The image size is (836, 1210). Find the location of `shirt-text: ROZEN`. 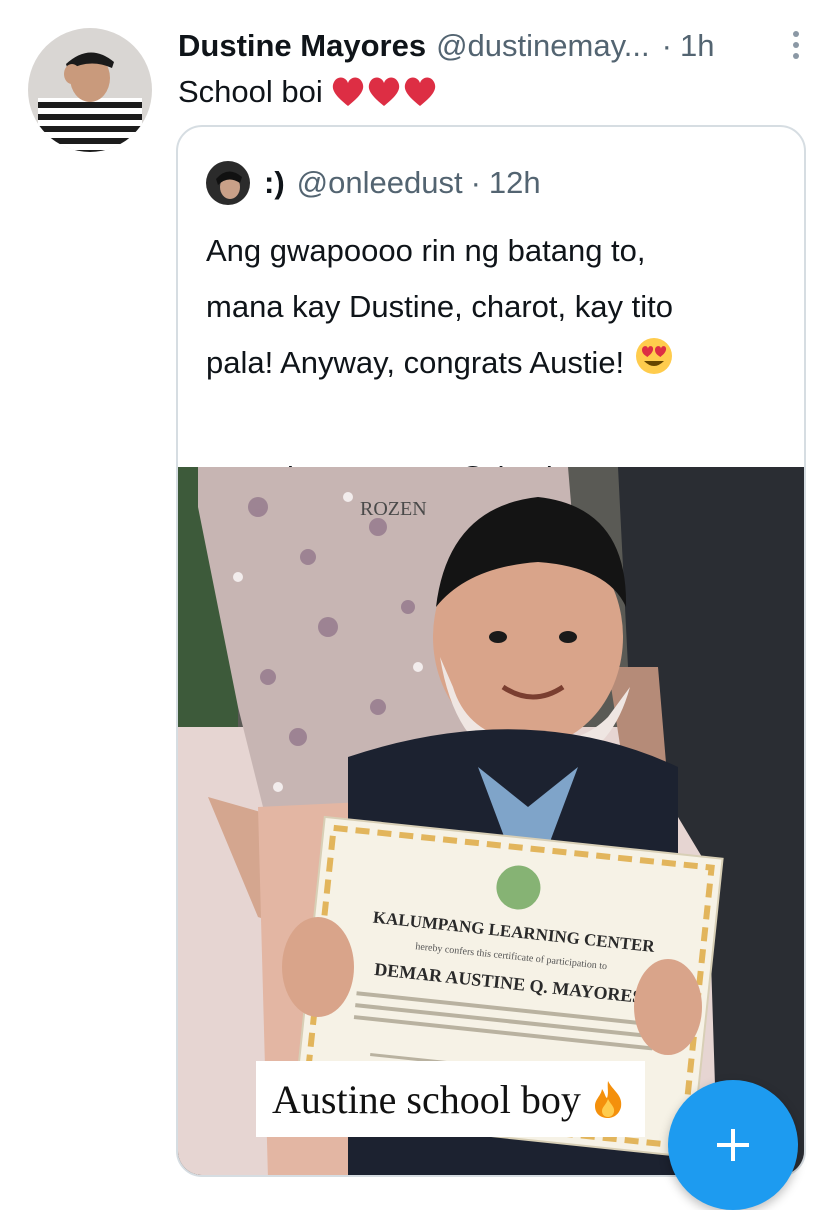

shirt-text: ROZEN is located at coordinates (393, 509).